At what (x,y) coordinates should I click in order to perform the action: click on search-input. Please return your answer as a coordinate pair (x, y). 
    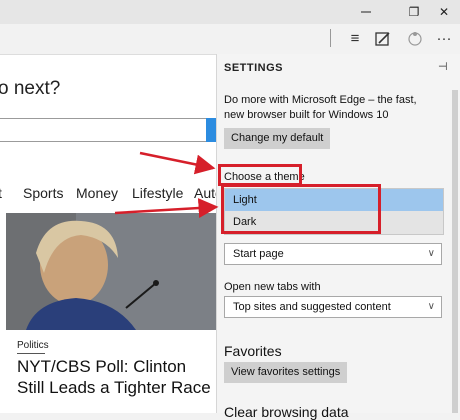
    Looking at the image, I should click on (106, 130).